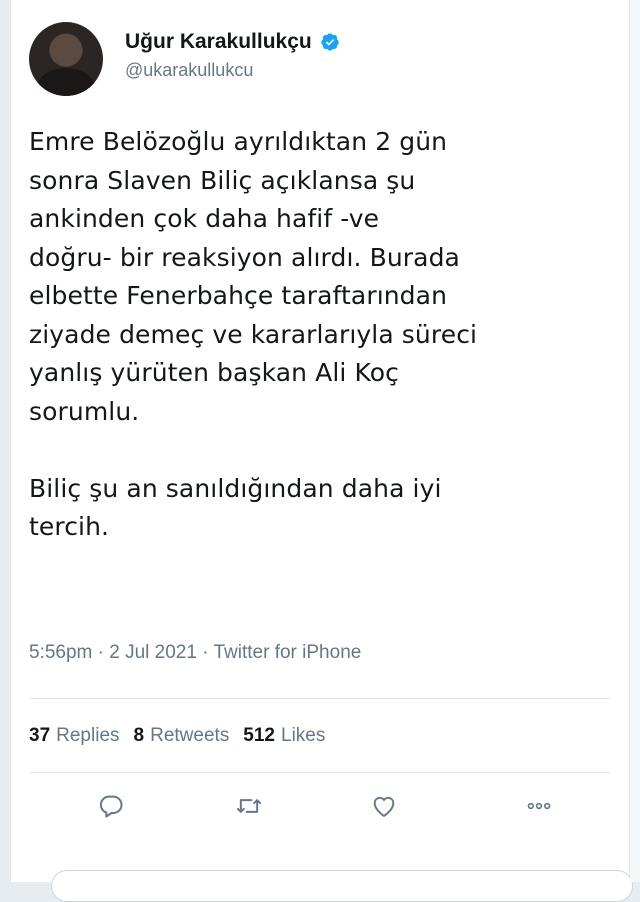 The height and width of the screenshot is (902, 640). I want to click on reply-compose-bar, so click(342, 886).